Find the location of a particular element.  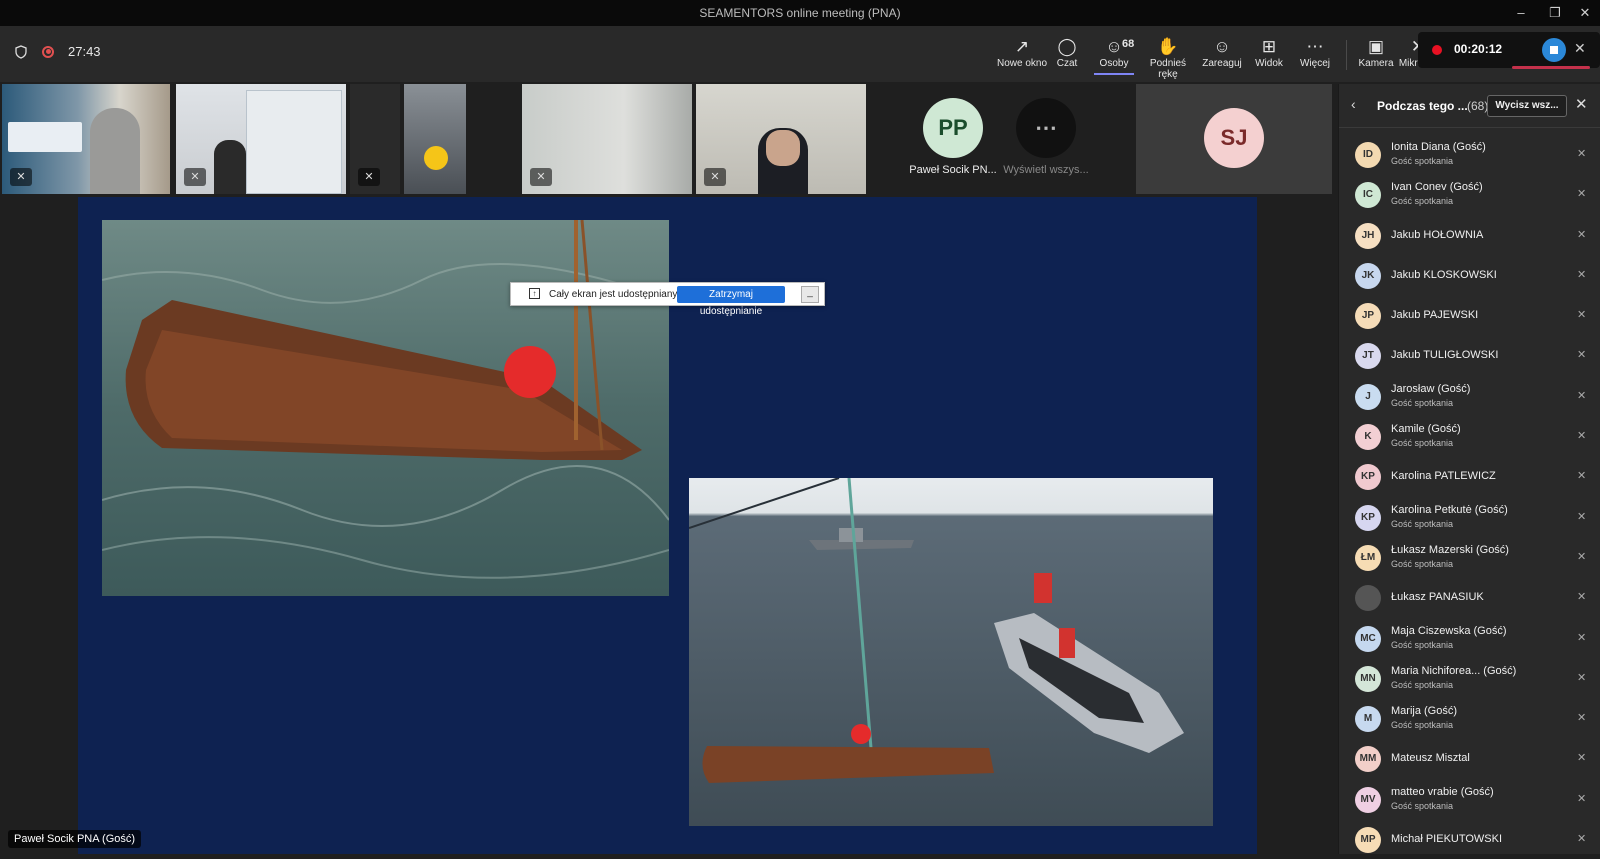

participant-row: KP Karolina PATLEWICZ ✕ is located at coordinates (1469, 476).